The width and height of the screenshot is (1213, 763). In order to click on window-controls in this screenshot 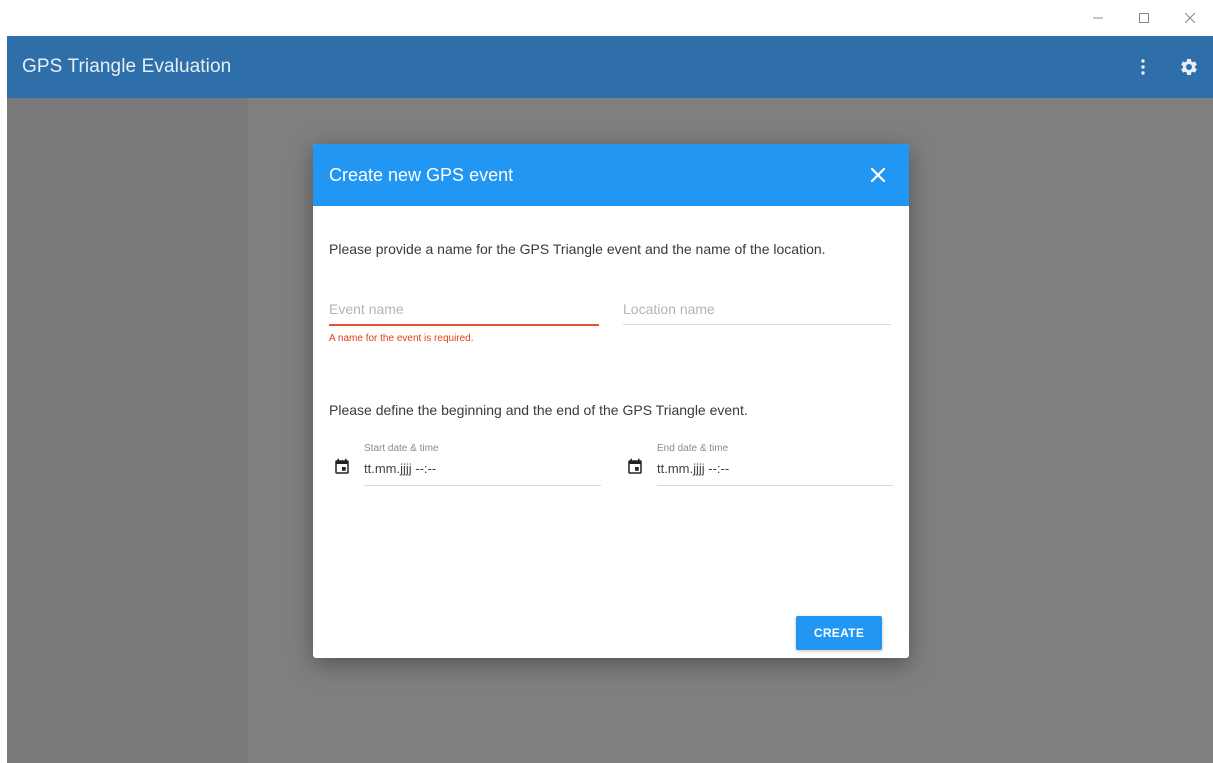, I will do `click(1144, 18)`.